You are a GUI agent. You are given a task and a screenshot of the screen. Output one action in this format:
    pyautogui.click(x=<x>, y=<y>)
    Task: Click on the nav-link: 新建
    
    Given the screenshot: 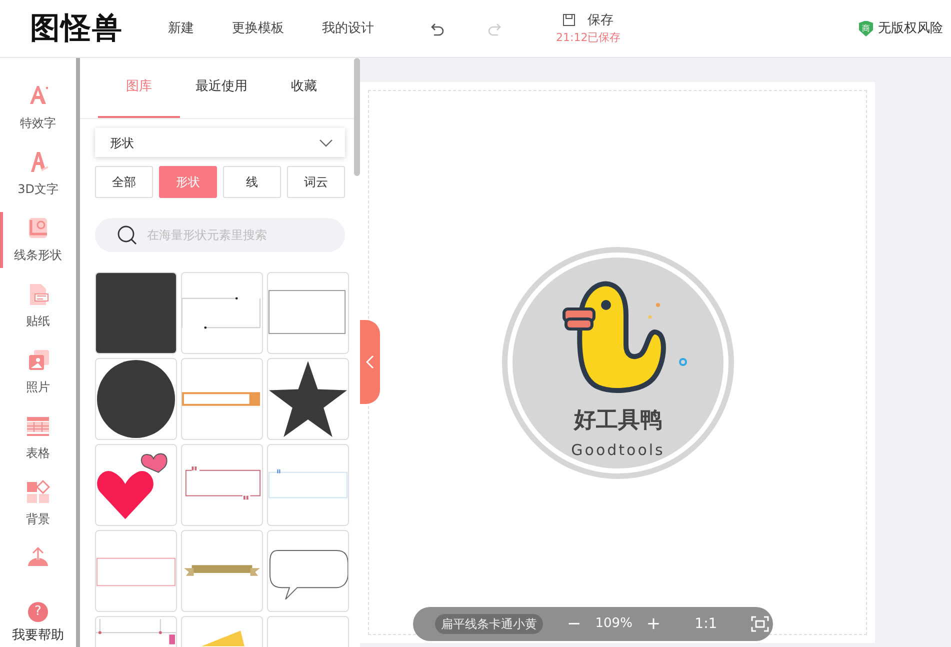 What is the action you would take?
    pyautogui.click(x=181, y=28)
    